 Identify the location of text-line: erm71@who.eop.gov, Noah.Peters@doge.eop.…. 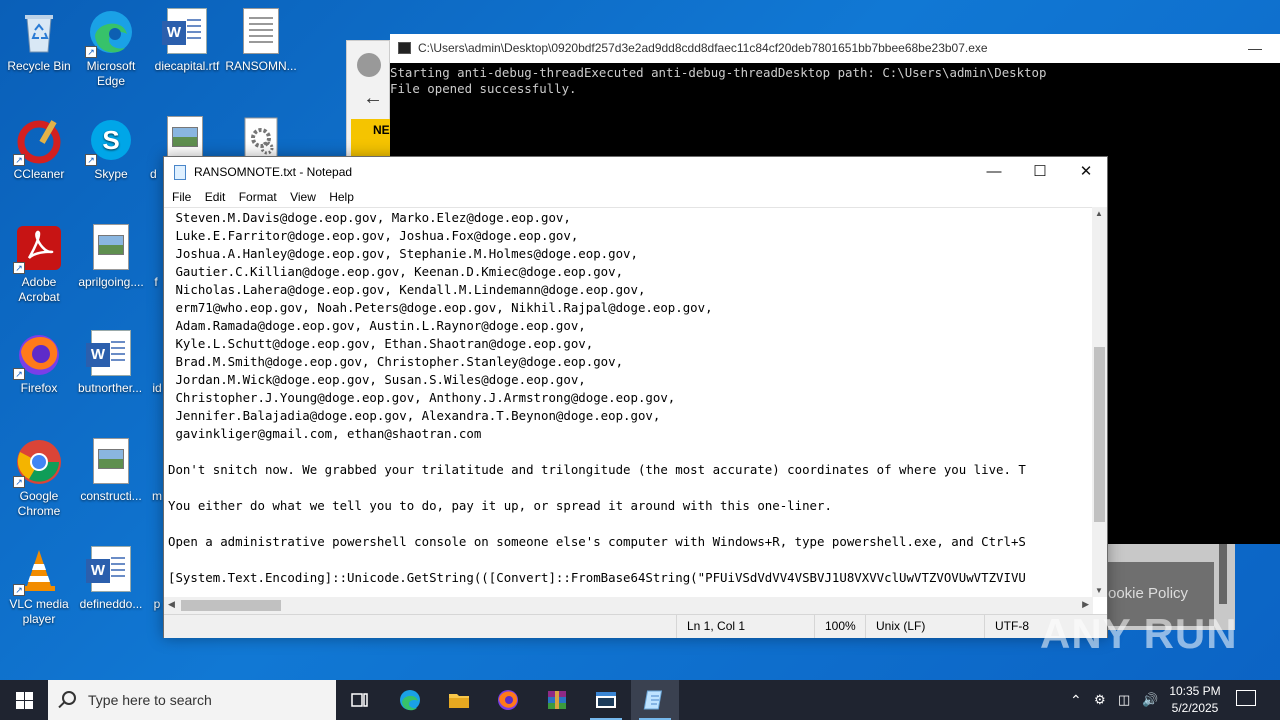
(440, 307).